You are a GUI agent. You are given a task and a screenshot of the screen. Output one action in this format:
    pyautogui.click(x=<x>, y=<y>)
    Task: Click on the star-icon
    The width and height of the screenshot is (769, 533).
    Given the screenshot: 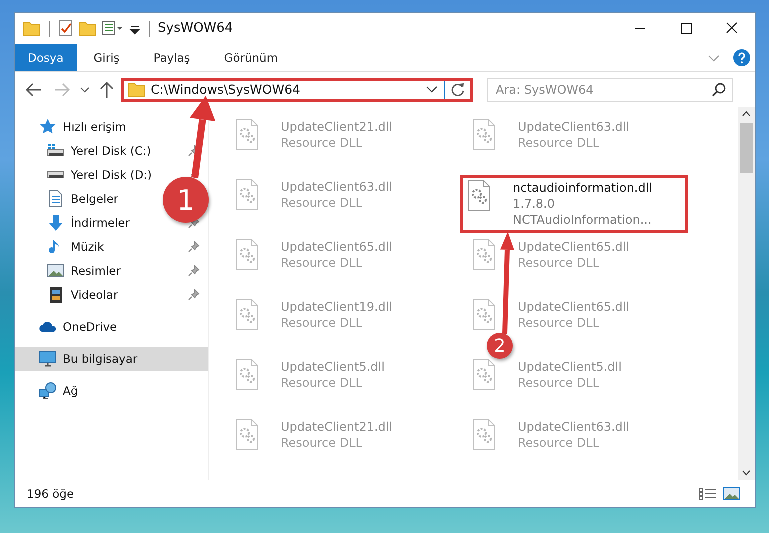 What is the action you would take?
    pyautogui.click(x=48, y=127)
    